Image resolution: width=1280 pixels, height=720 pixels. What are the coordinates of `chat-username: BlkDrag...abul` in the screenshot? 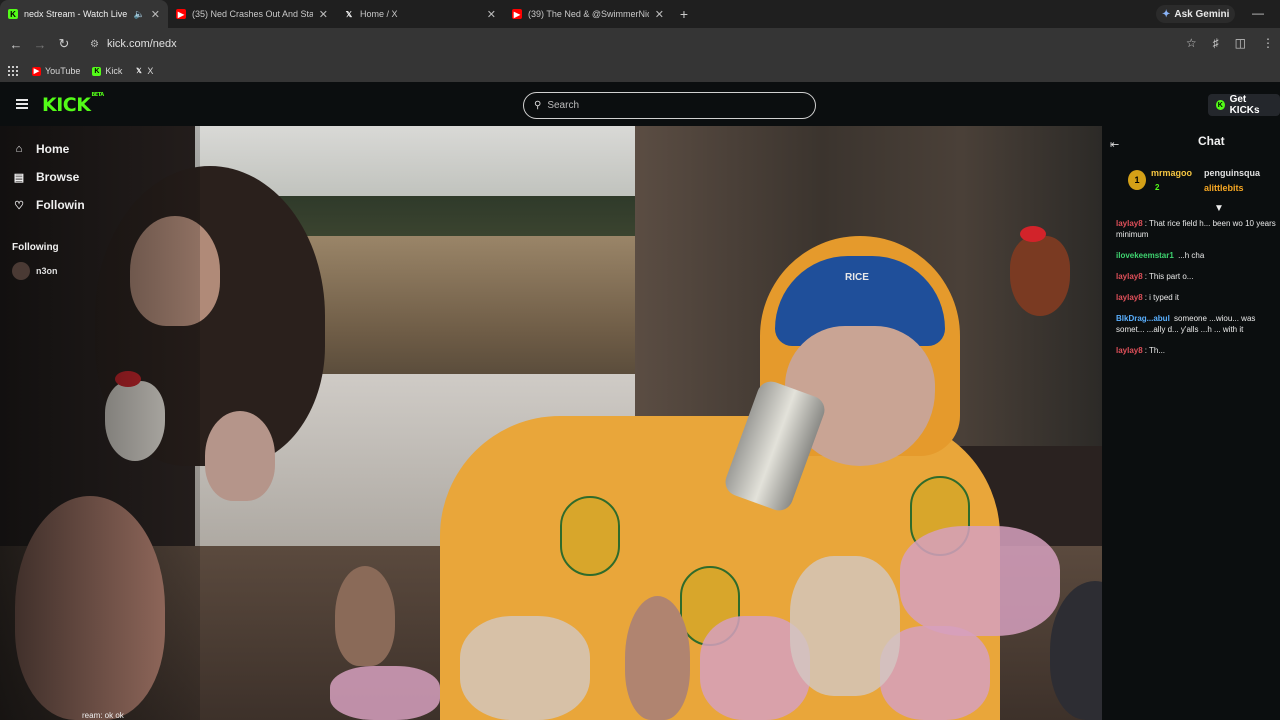 It's located at (1143, 318).